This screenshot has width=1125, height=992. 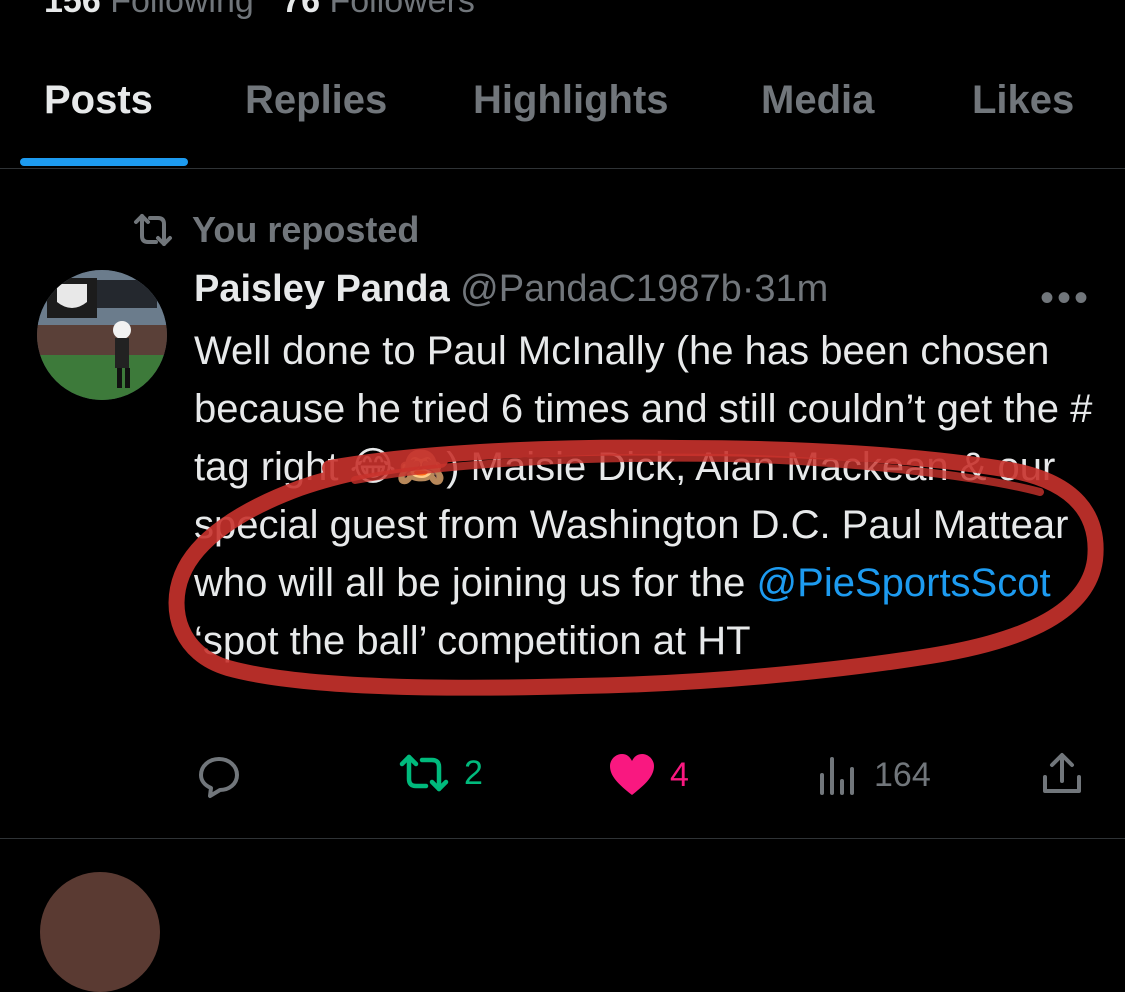 I want to click on views-button: 164, so click(x=873, y=775).